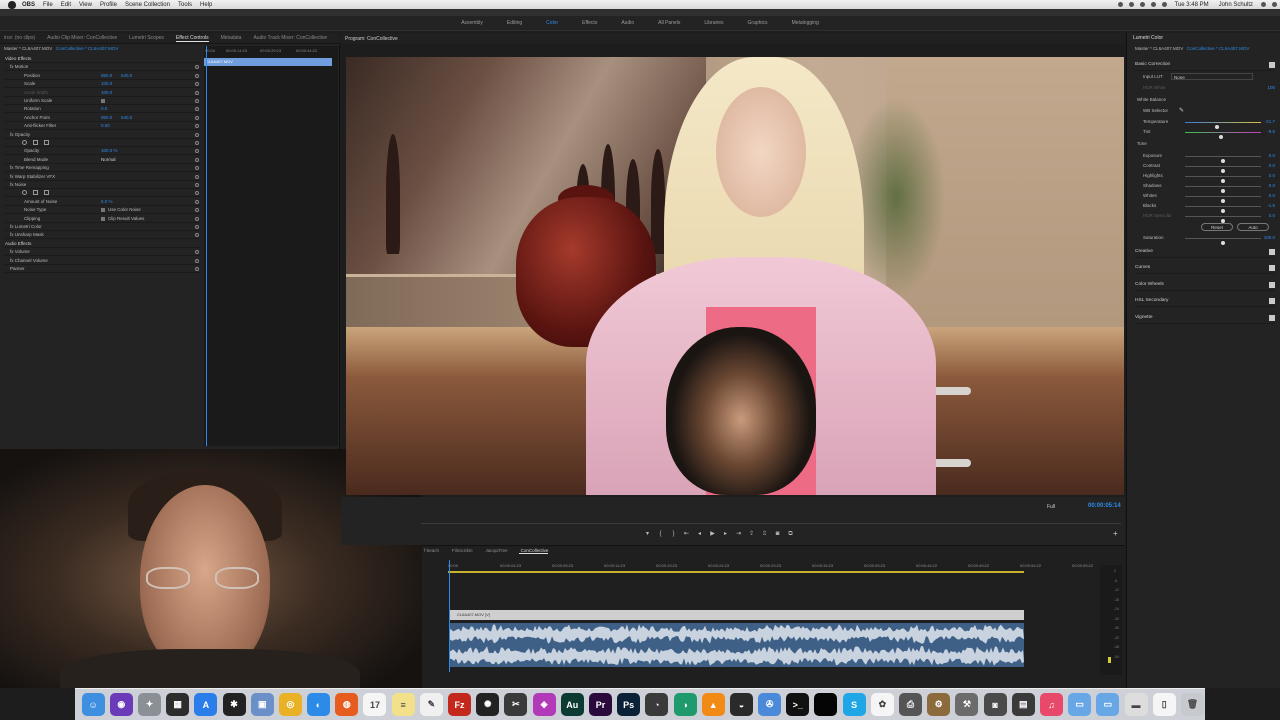  What do you see at coordinates (770, 704) in the screenshot?
I see `xcode-icon: ✇` at bounding box center [770, 704].